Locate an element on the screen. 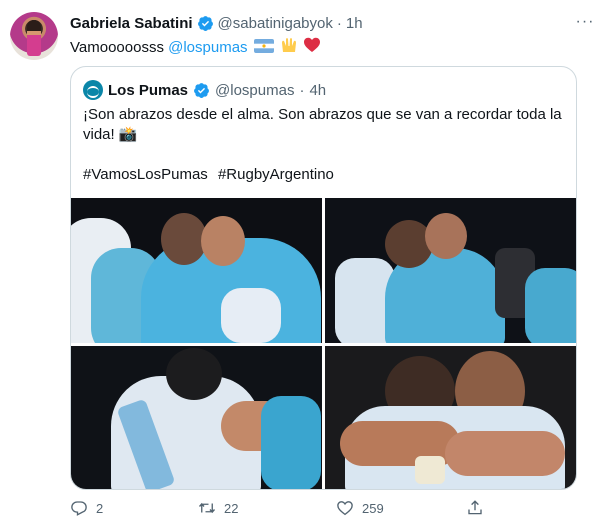 This screenshot has width=613, height=528. like-button: 259 is located at coordinates (360, 508).